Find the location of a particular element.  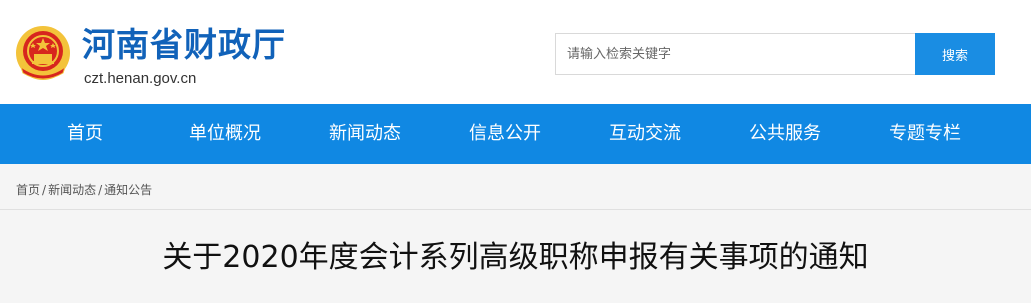

site-domain: czt.henan.gov.cn is located at coordinates (140, 78).